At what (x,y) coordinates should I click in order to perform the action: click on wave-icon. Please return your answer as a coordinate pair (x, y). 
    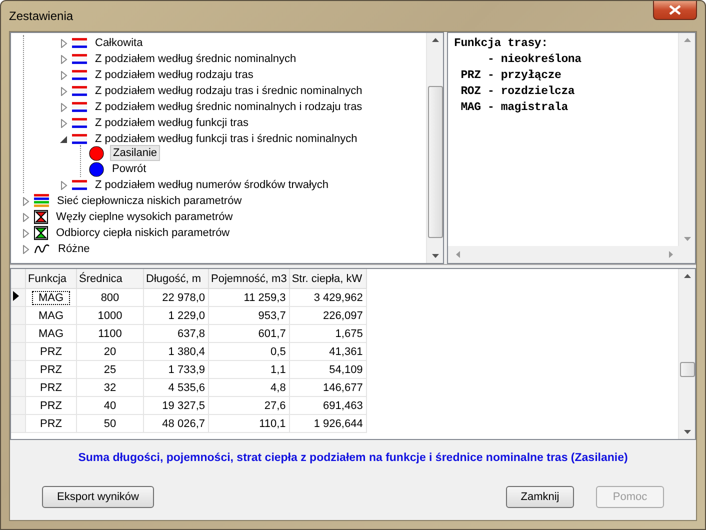
    Looking at the image, I should click on (42, 249).